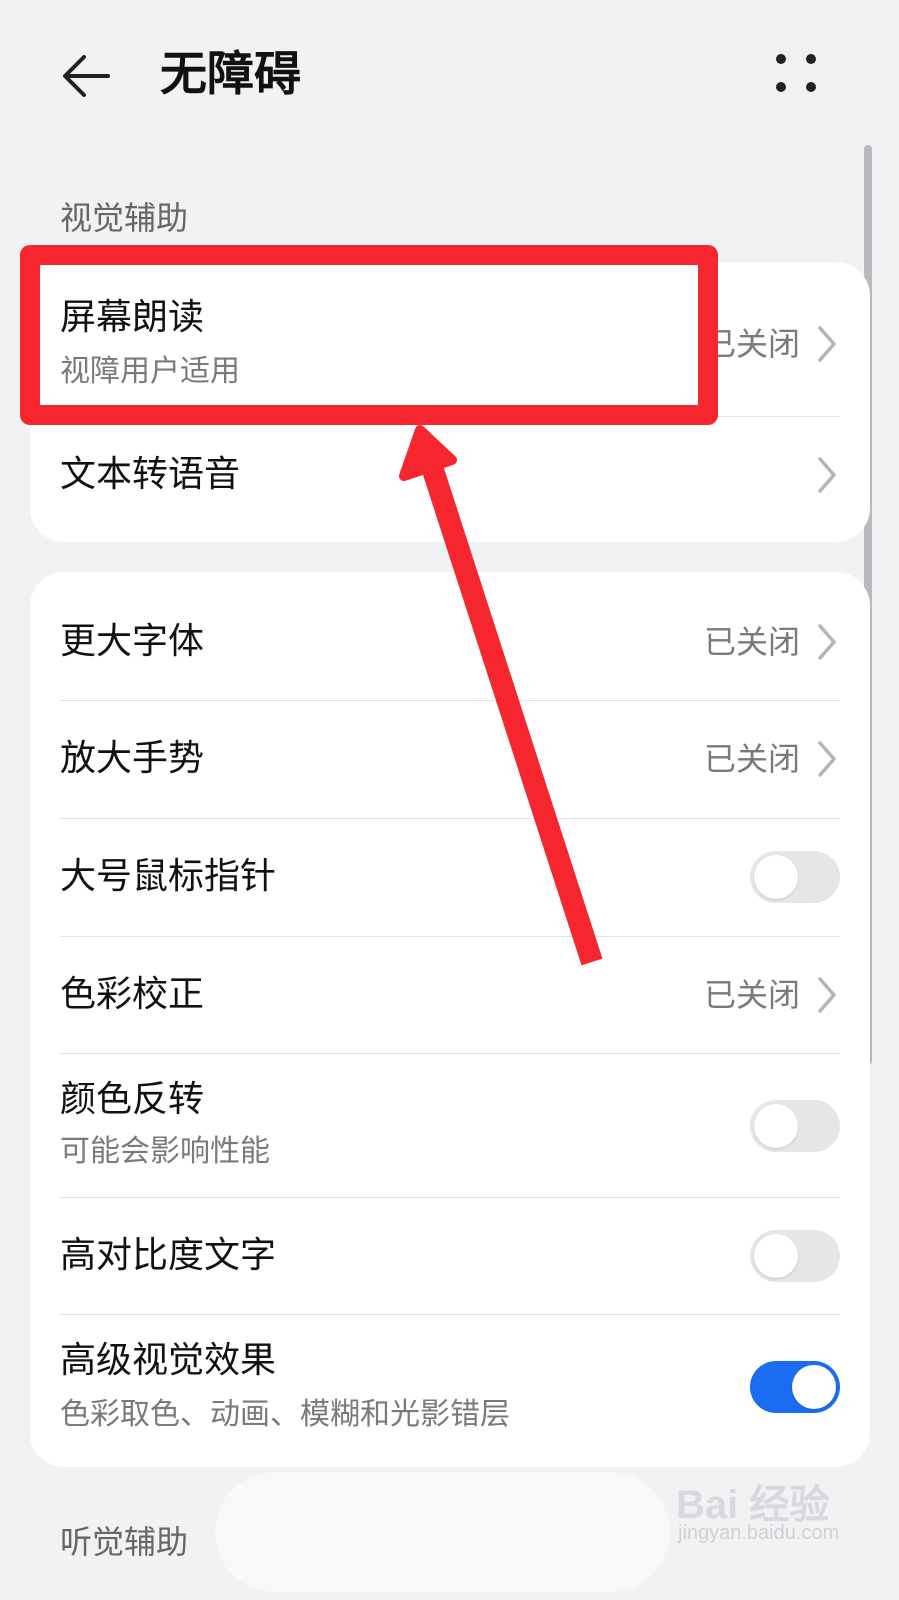  I want to click on row-title-larger-font: 更大字体, so click(132, 641).